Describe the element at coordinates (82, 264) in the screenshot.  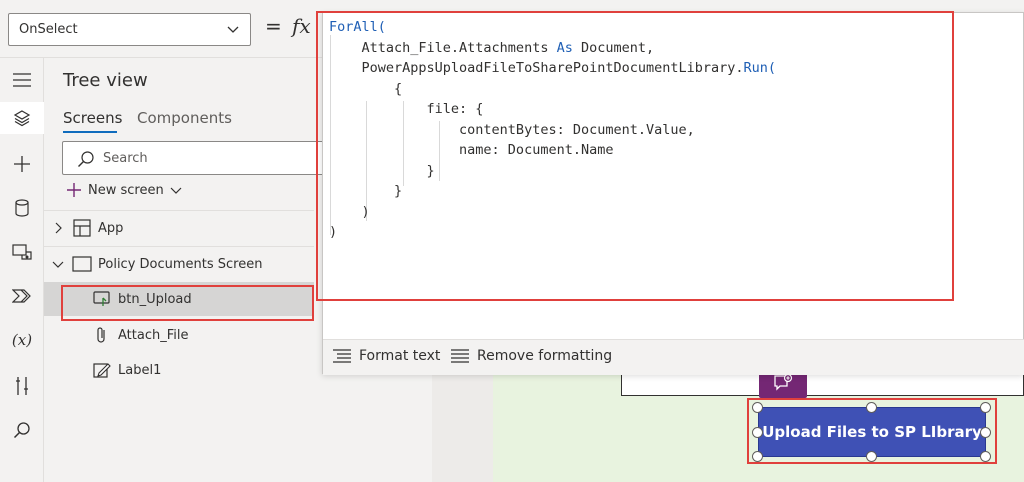
I see `screen-icon` at that location.